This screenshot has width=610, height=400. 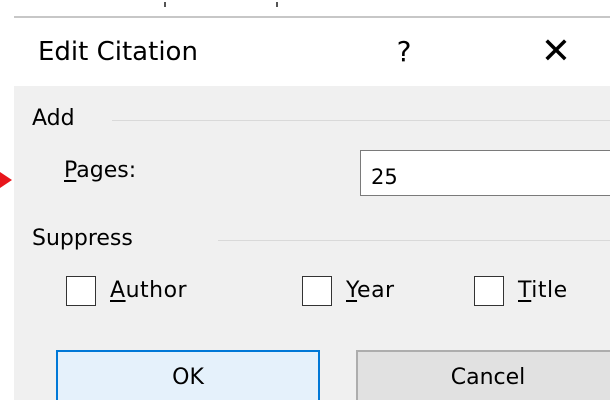 What do you see at coordinates (483, 375) in the screenshot?
I see `cancel-button: Cancel` at bounding box center [483, 375].